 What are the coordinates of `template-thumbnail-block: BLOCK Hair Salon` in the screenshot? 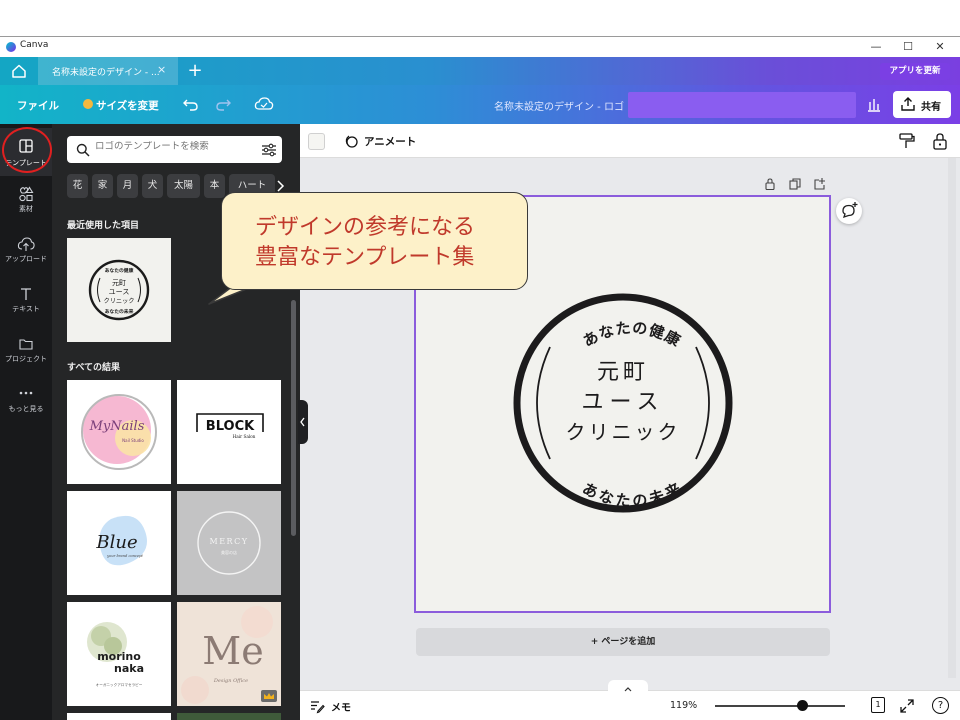 It's located at (229, 432).